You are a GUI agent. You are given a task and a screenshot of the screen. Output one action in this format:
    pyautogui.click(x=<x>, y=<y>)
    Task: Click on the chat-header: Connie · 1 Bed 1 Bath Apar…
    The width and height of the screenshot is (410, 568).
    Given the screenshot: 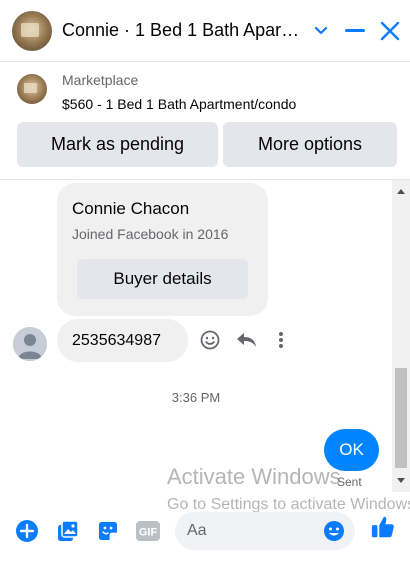 What is the action you would take?
    pyautogui.click(x=205, y=31)
    